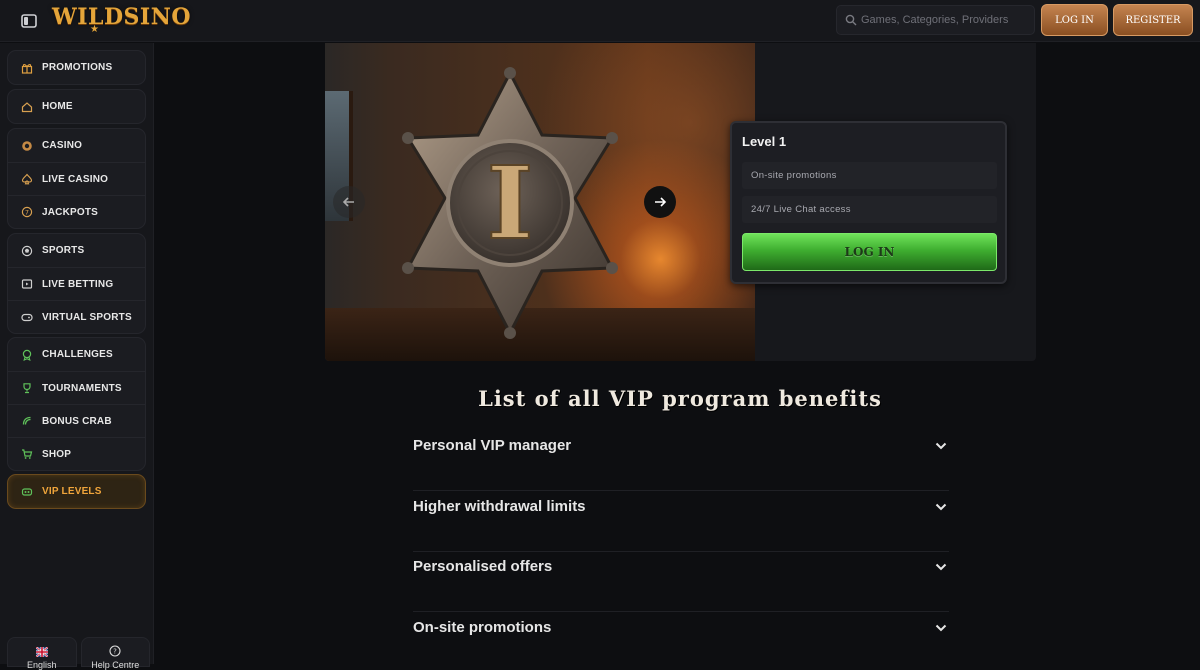 Image resolution: width=1200 pixels, height=670 pixels. Describe the element at coordinates (63, 250) in the screenshot. I see `sidebar-item-label: SPORTS` at that location.